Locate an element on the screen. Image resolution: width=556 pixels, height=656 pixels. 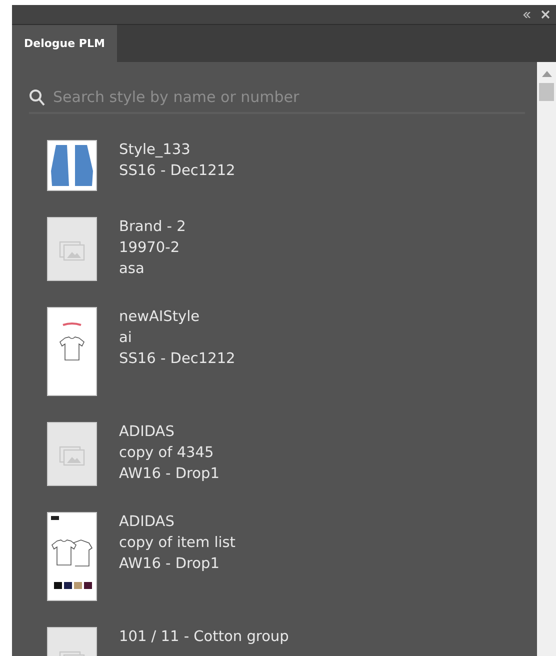
style-detail: newAIStyle is located at coordinates (160, 317).